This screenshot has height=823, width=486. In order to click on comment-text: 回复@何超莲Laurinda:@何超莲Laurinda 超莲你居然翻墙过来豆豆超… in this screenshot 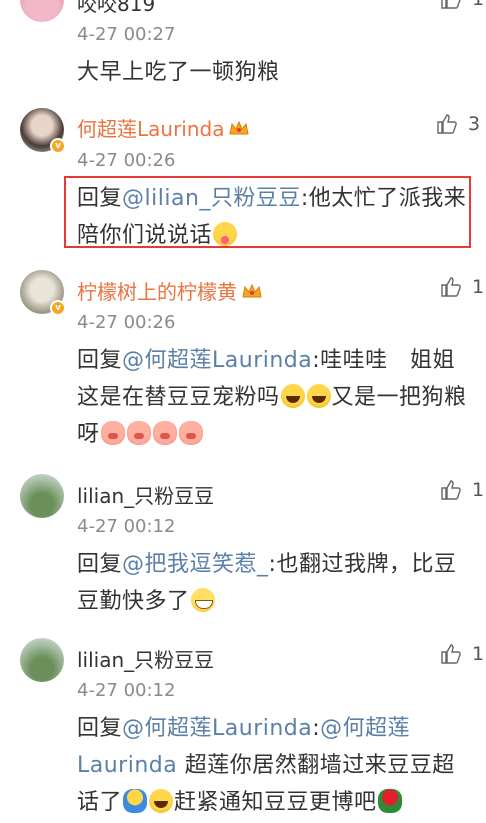, I will do `click(266, 765)`.